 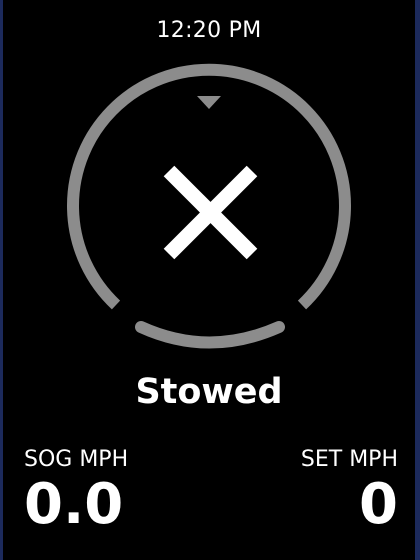 What do you see at coordinates (209, 102) in the screenshot?
I see `heading-pointer-icon` at bounding box center [209, 102].